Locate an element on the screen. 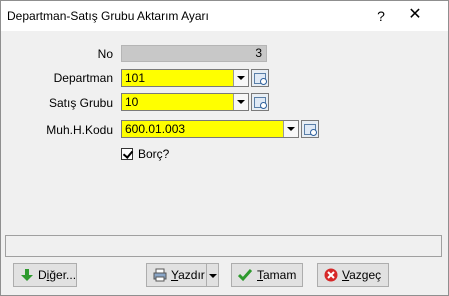  green-check-icon is located at coordinates (245, 275).